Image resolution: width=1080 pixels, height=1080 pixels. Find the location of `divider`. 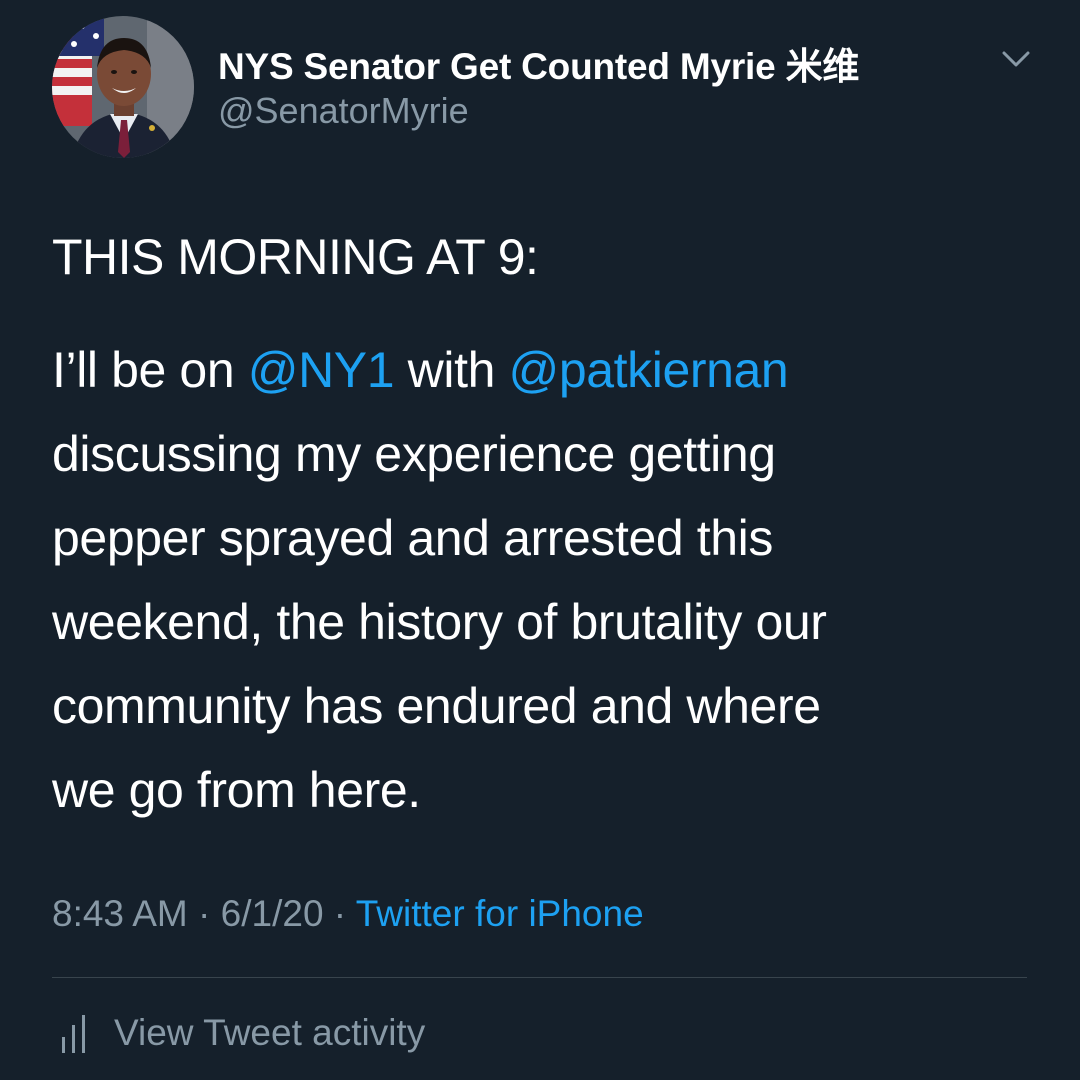

divider is located at coordinates (539, 977).